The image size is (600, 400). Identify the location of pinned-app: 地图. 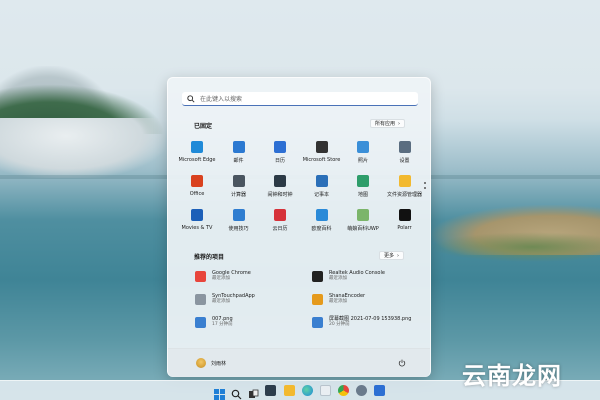
(363, 187).